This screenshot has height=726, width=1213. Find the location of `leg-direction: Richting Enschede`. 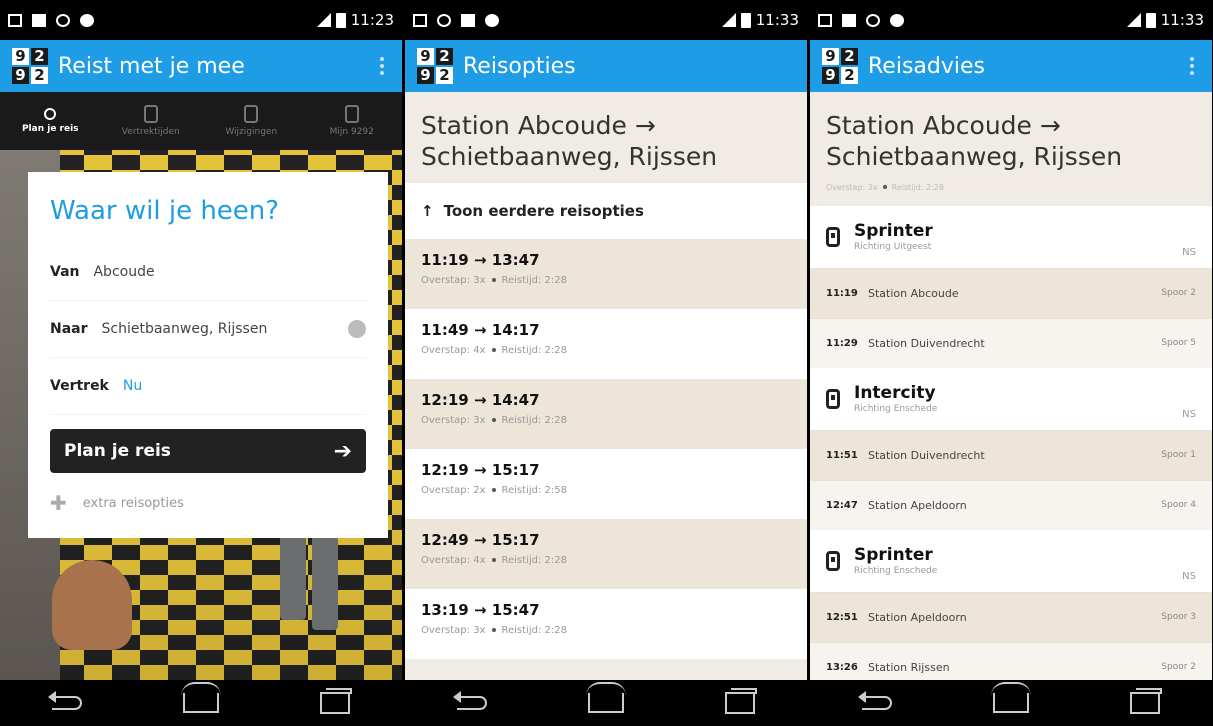

leg-direction: Richting Enschede is located at coordinates (896, 571).